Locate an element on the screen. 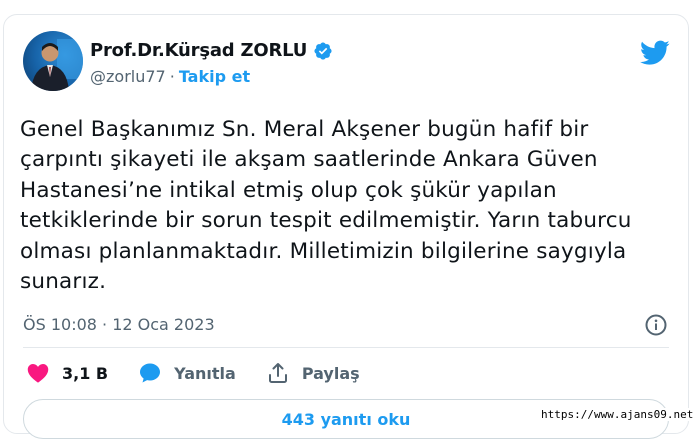 The width and height of the screenshot is (696, 439). tweet-timestamp: ÖS 10:08 · 12 Oca 2023 is located at coordinates (119, 324).